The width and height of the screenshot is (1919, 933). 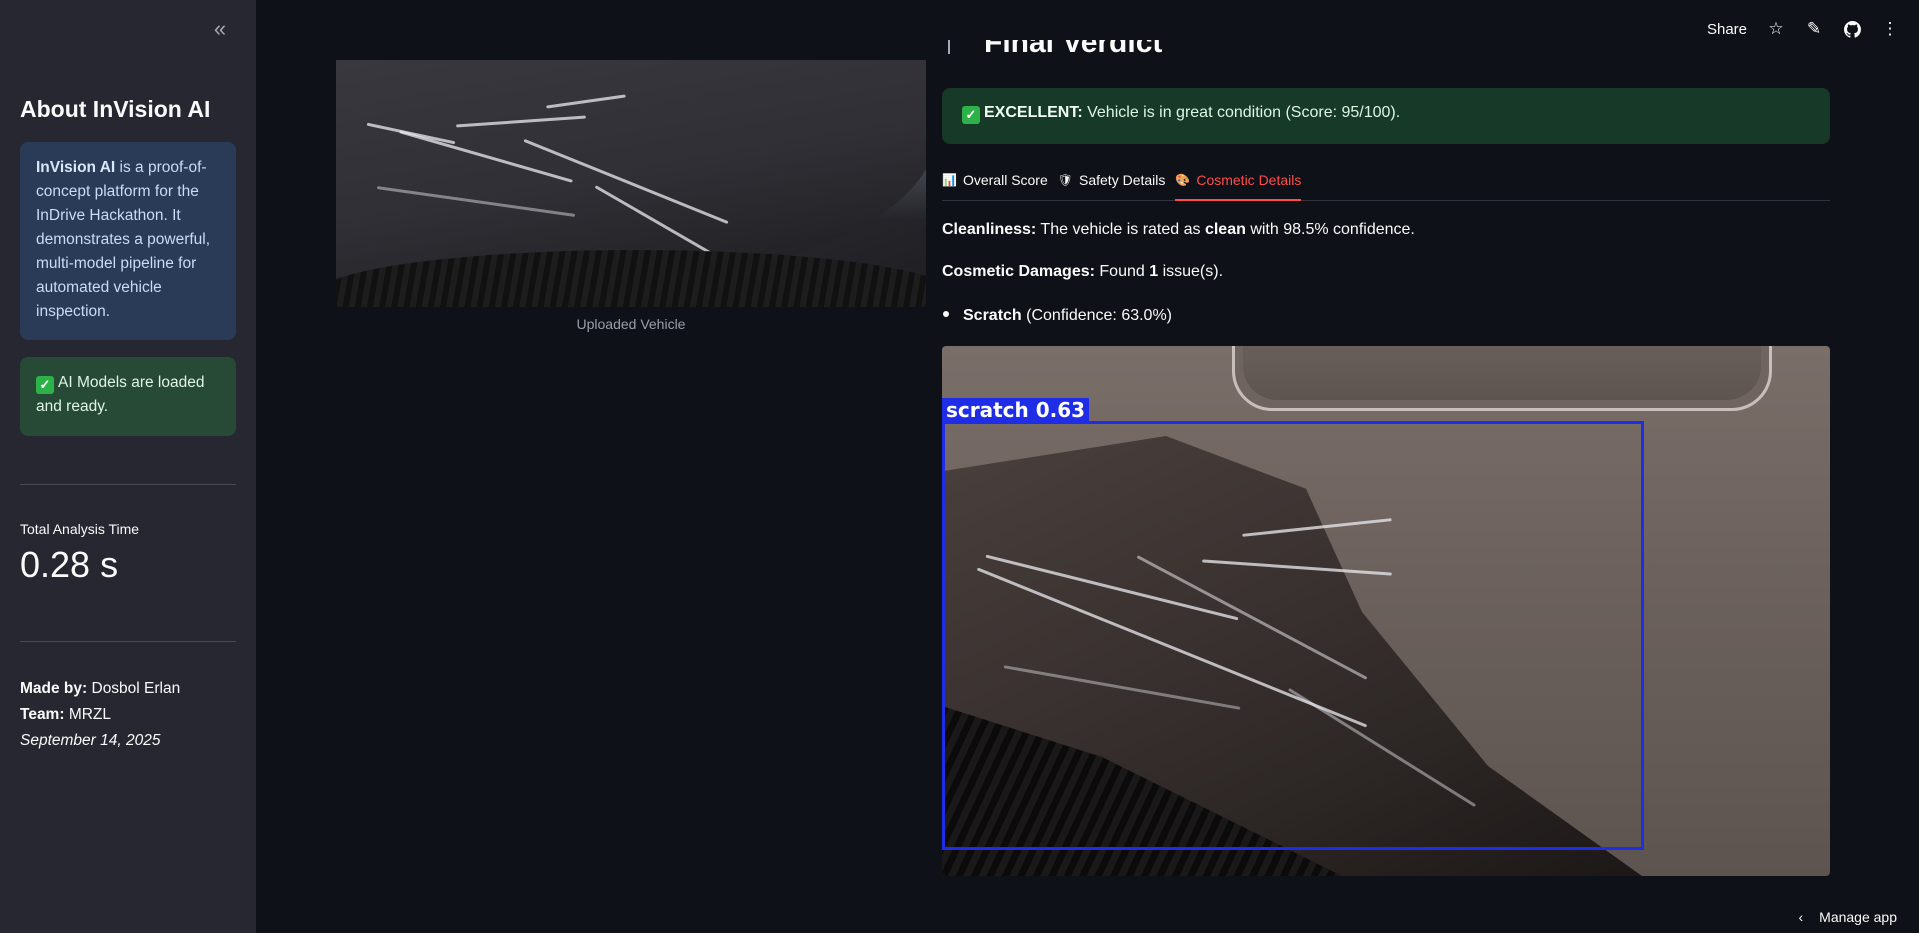 What do you see at coordinates (1249, 180) in the screenshot?
I see `tab-label: Cosmetic Details` at bounding box center [1249, 180].